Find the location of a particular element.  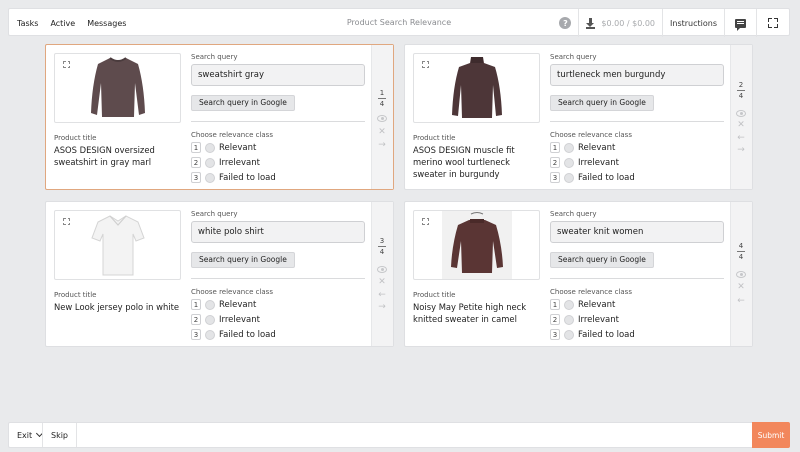

help-button: ? is located at coordinates (565, 23).